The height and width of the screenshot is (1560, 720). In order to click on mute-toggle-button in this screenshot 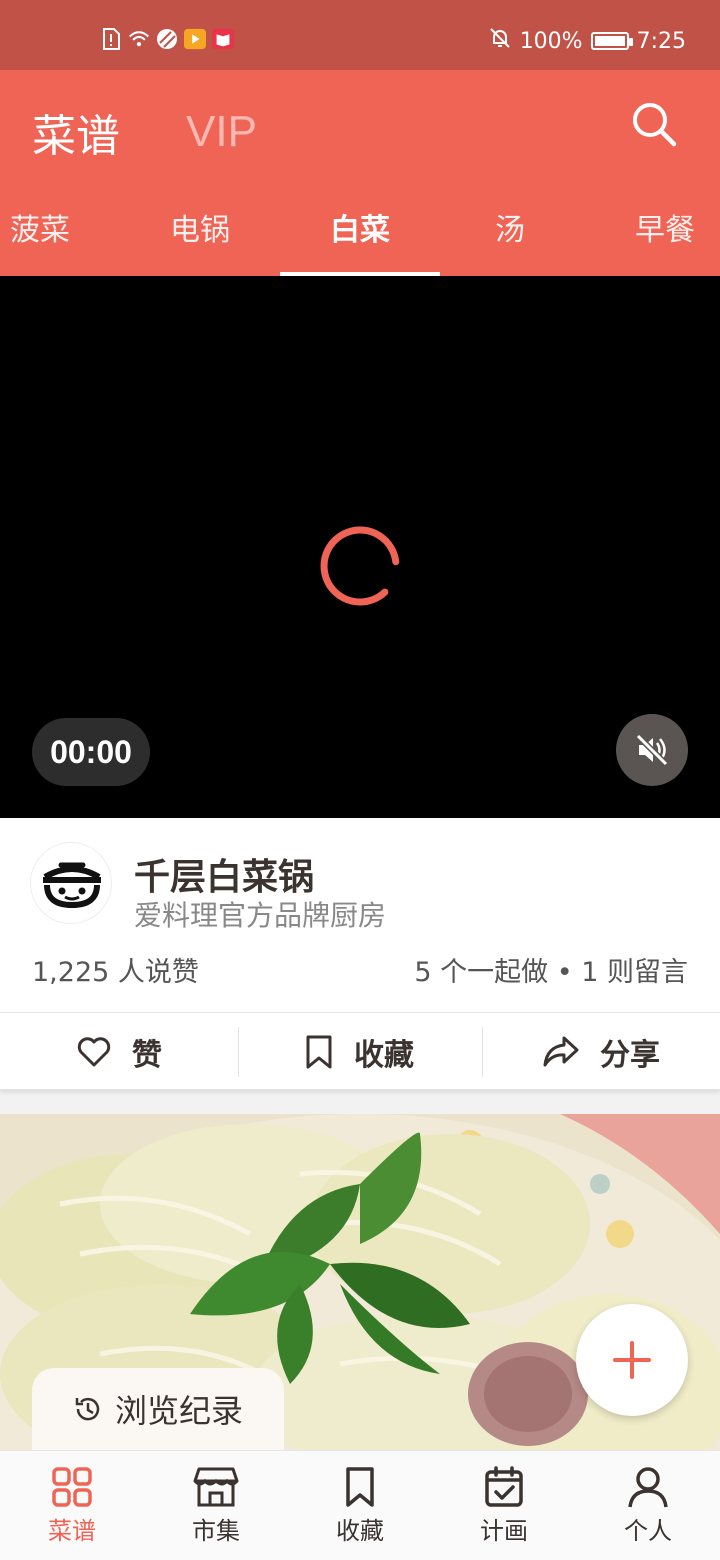, I will do `click(652, 750)`.